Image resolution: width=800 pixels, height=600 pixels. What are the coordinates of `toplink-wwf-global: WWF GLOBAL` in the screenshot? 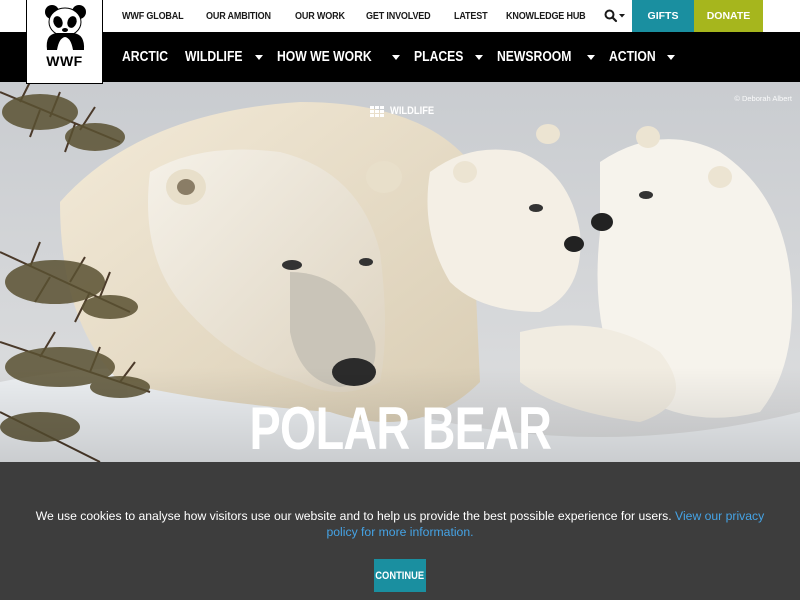 It's located at (153, 16).